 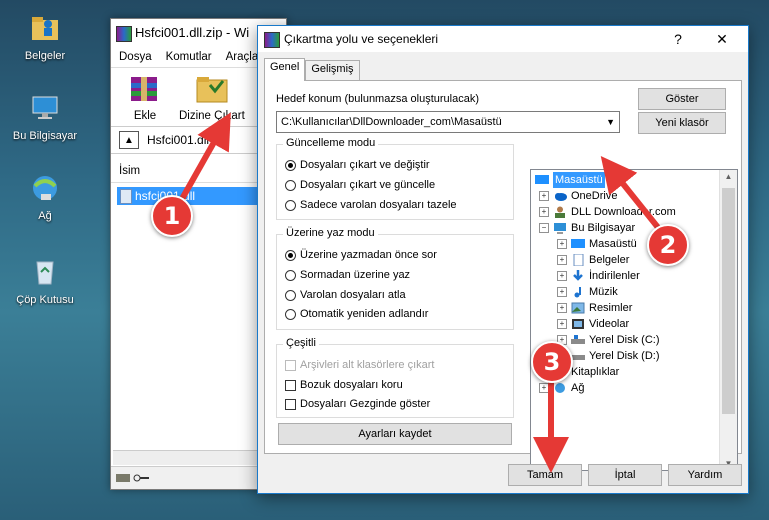 What do you see at coordinates (593, 324) in the screenshot?
I see `tree-item-videos: + Videolar` at bounding box center [593, 324].